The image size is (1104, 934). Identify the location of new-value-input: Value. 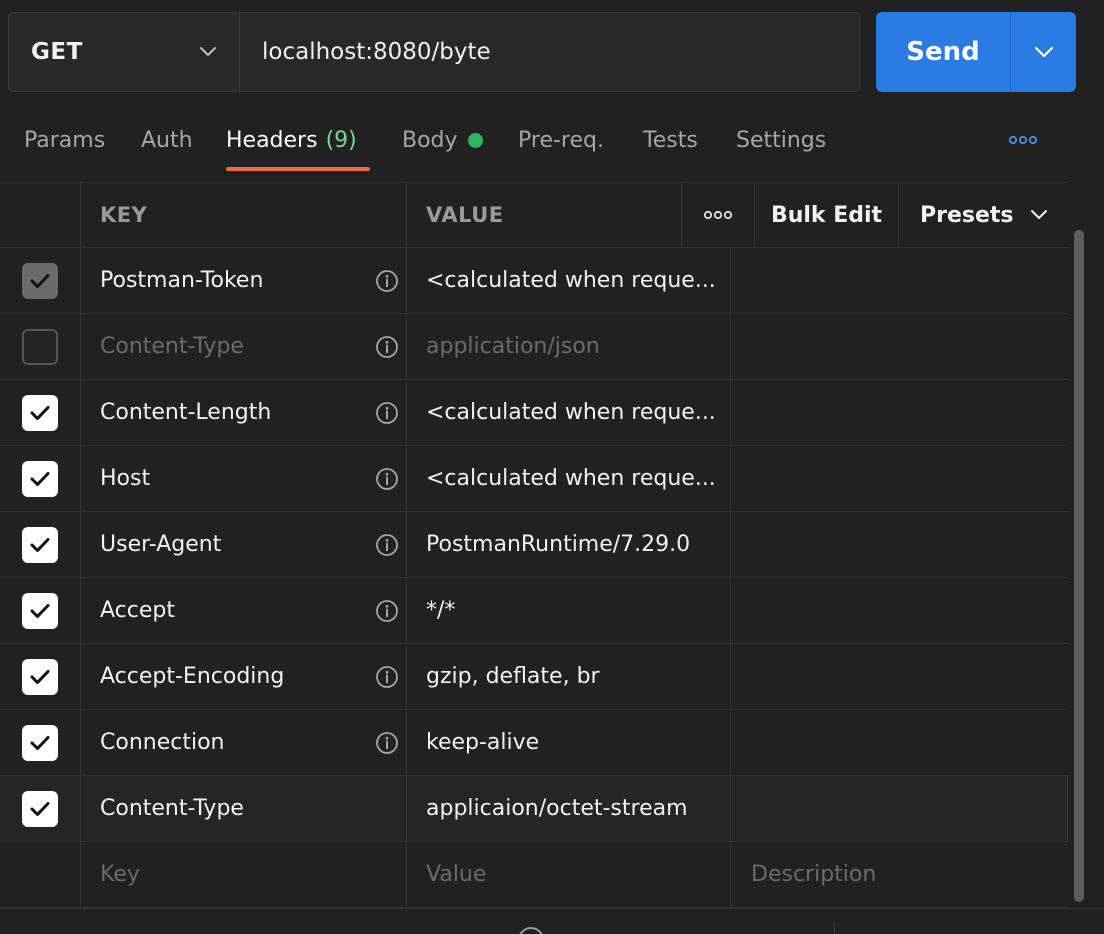
(569, 874).